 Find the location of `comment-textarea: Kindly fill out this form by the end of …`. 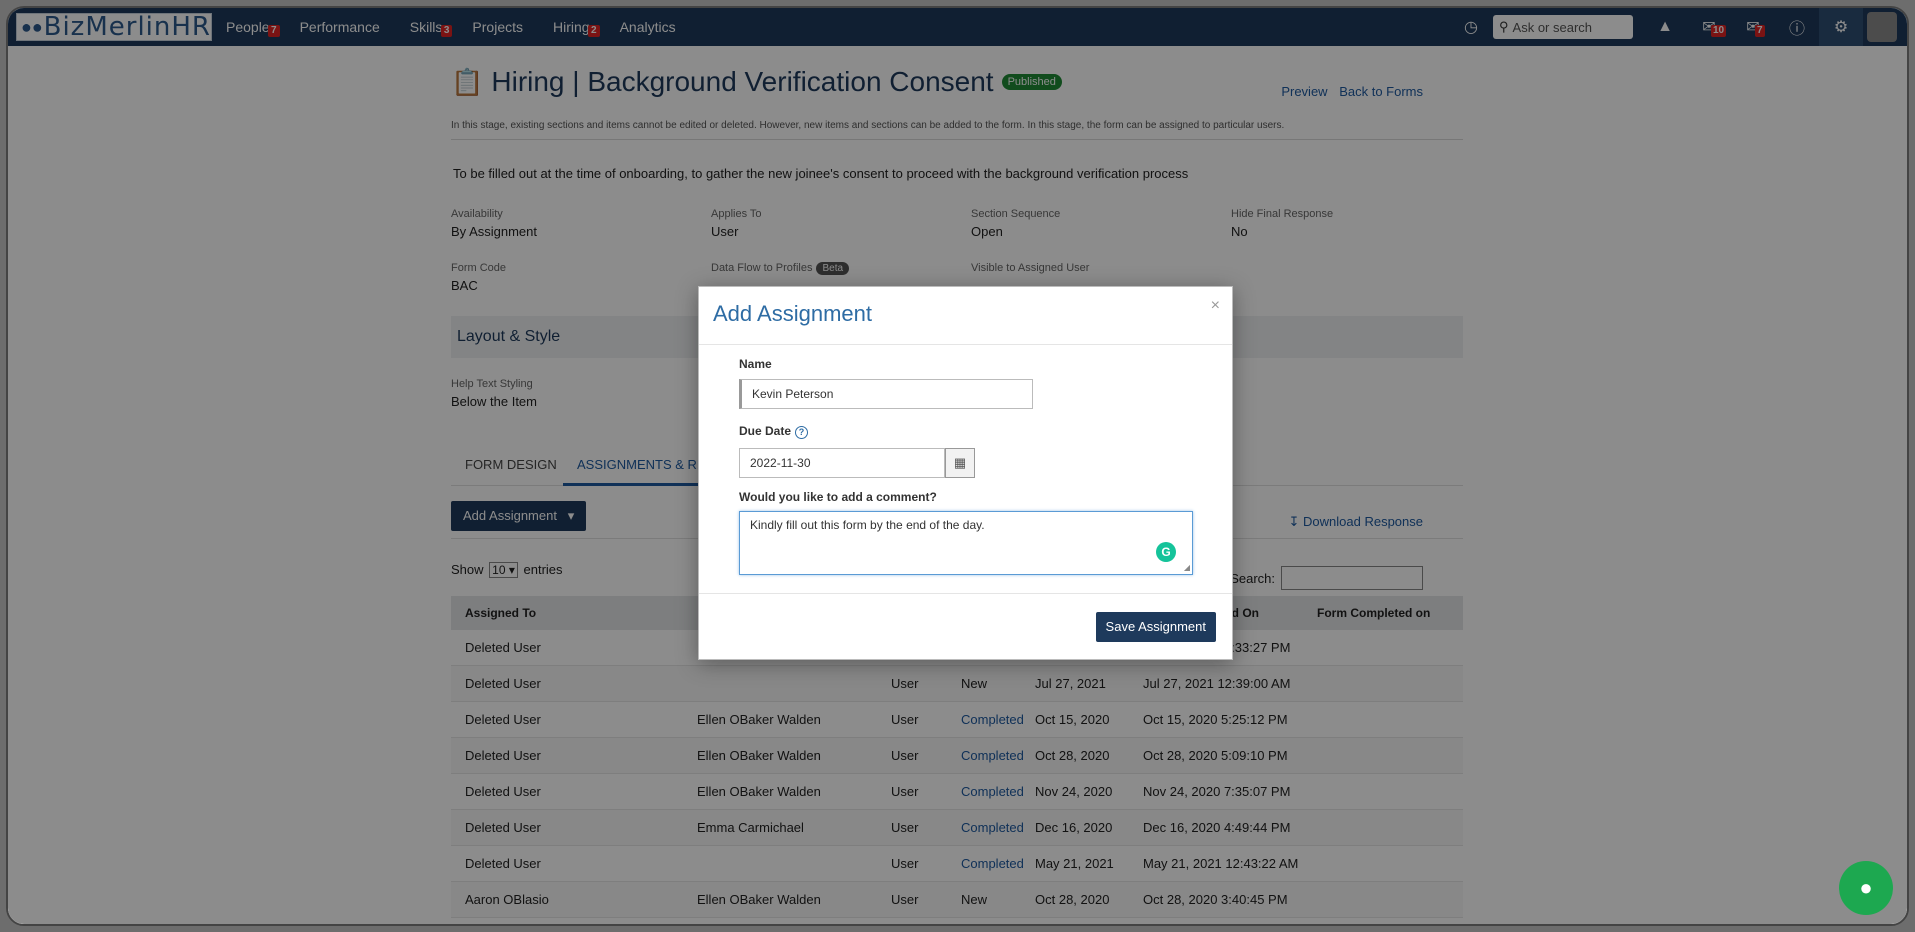

comment-textarea: Kindly fill out this form by the end of … is located at coordinates (966, 543).